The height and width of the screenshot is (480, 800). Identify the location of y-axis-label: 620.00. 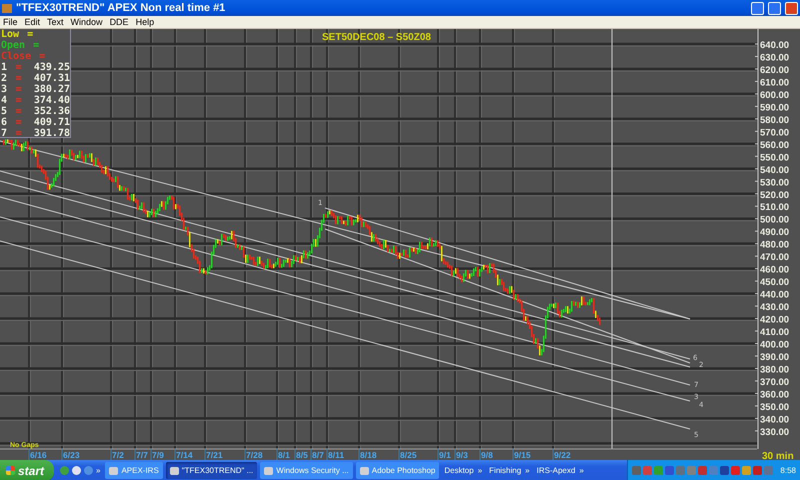
(775, 70).